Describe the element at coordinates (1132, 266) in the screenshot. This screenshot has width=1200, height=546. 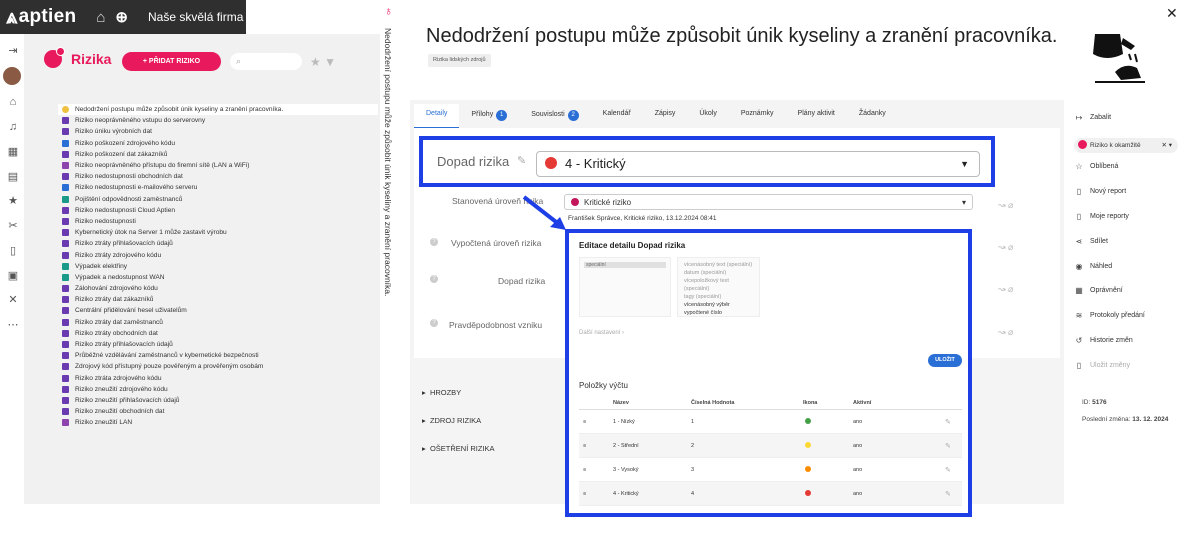
I see `sidebar-action: ◉ Náhled` at that location.